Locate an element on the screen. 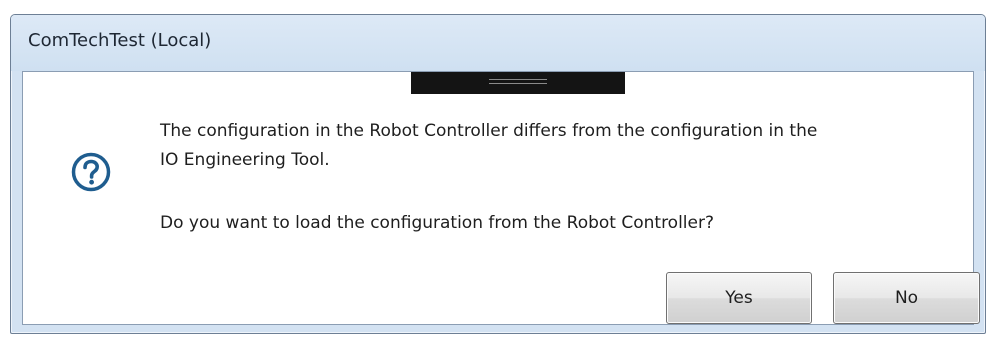  drag-handle is located at coordinates (518, 83).